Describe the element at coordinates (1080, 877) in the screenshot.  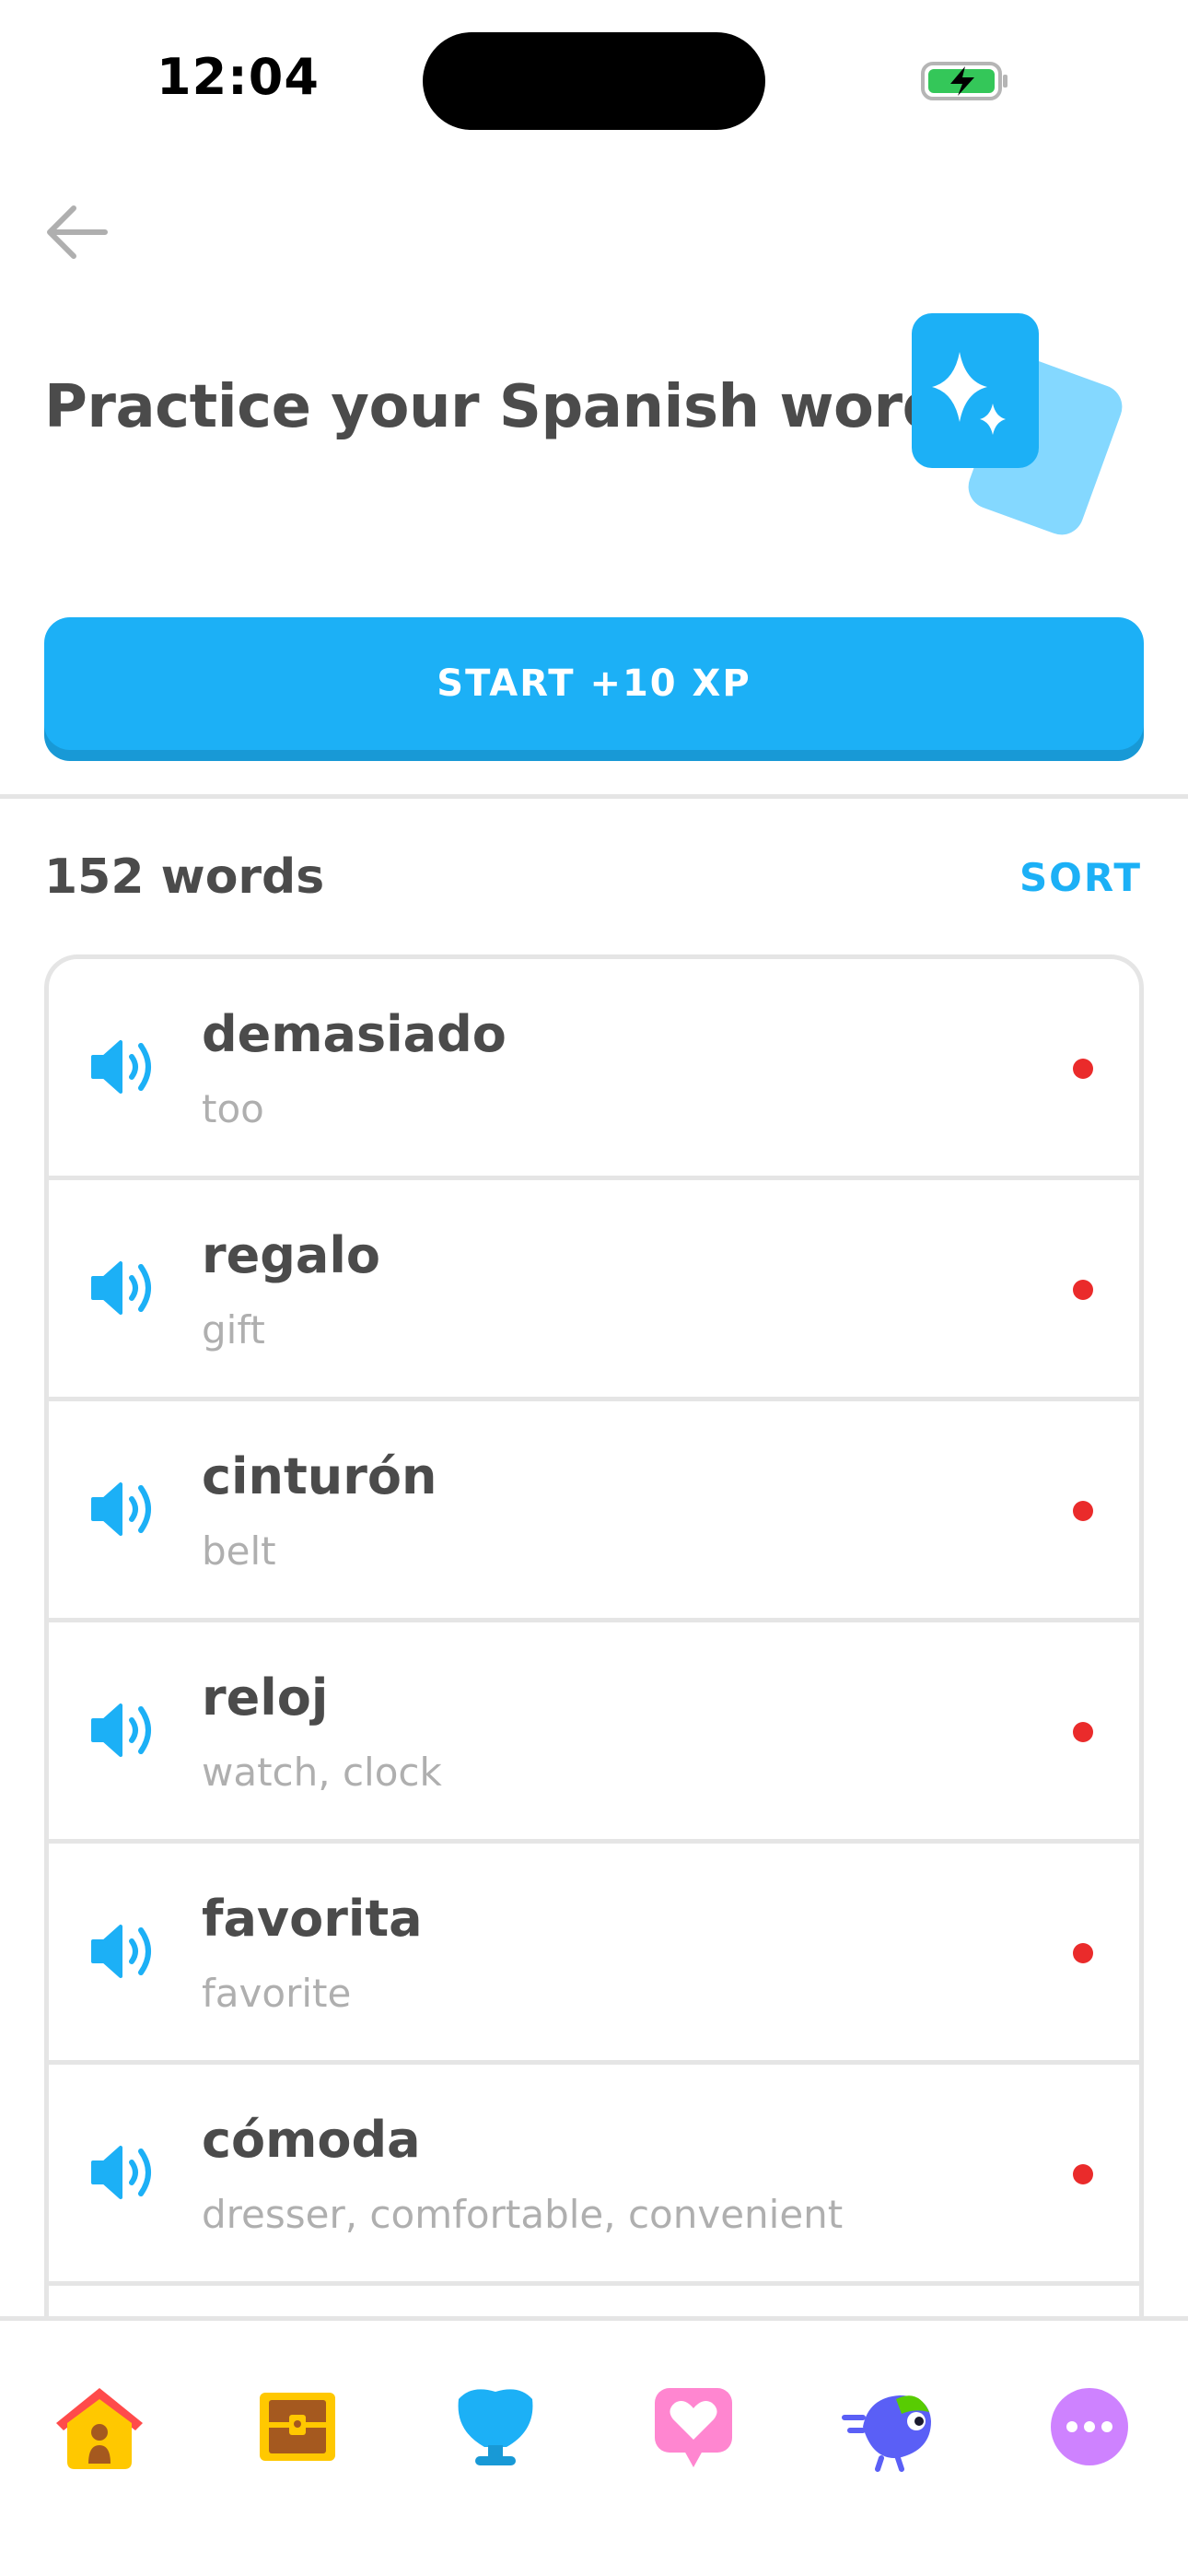
I see `sort-button: SORT` at that location.